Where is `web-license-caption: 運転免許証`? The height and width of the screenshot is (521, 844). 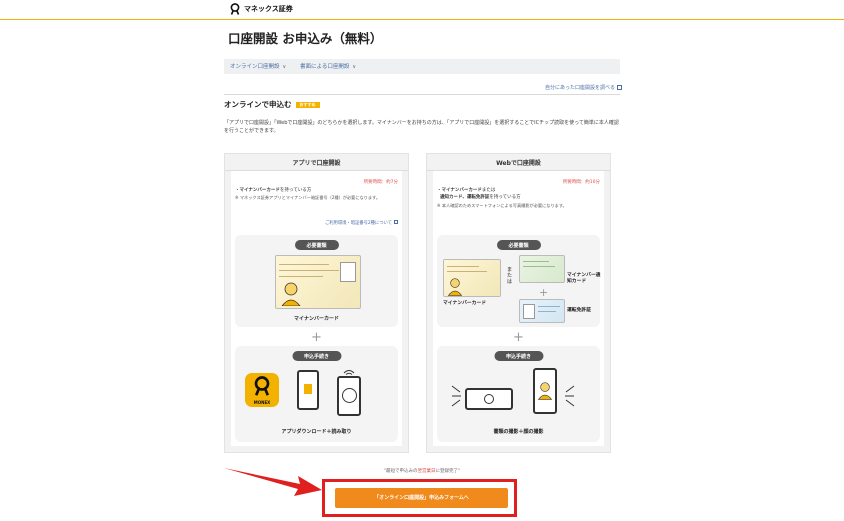 web-license-caption: 運転免許証 is located at coordinates (579, 310).